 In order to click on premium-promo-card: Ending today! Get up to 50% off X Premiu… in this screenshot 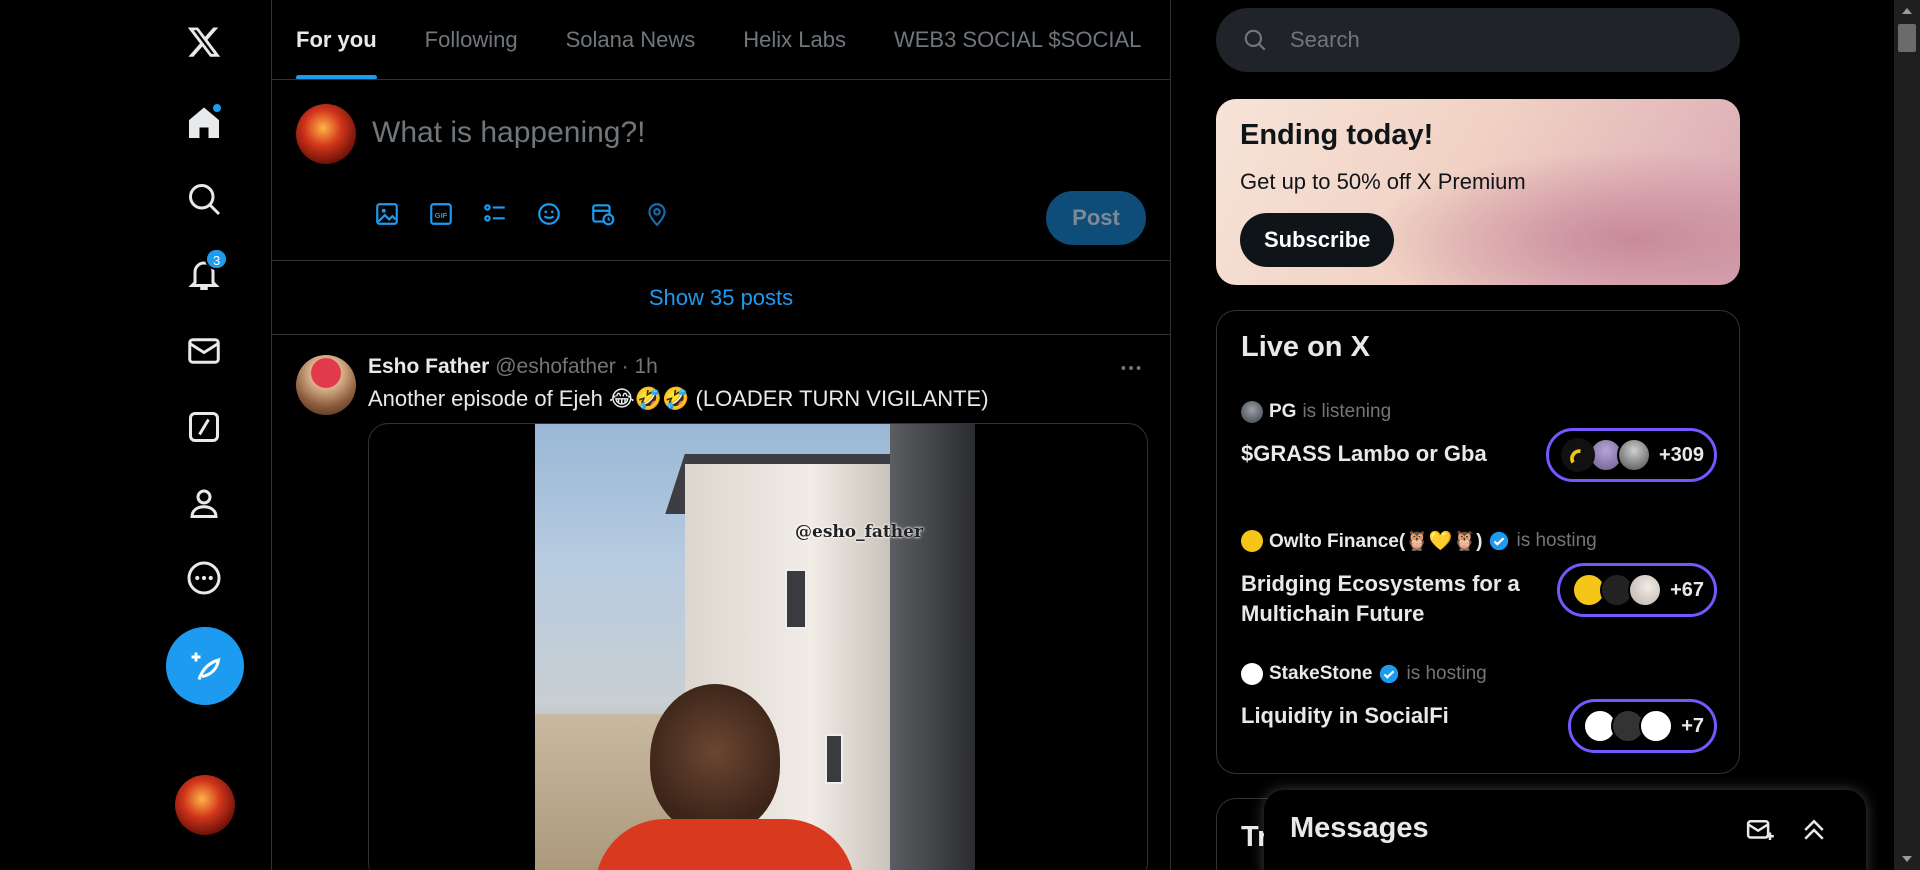, I will do `click(1478, 192)`.